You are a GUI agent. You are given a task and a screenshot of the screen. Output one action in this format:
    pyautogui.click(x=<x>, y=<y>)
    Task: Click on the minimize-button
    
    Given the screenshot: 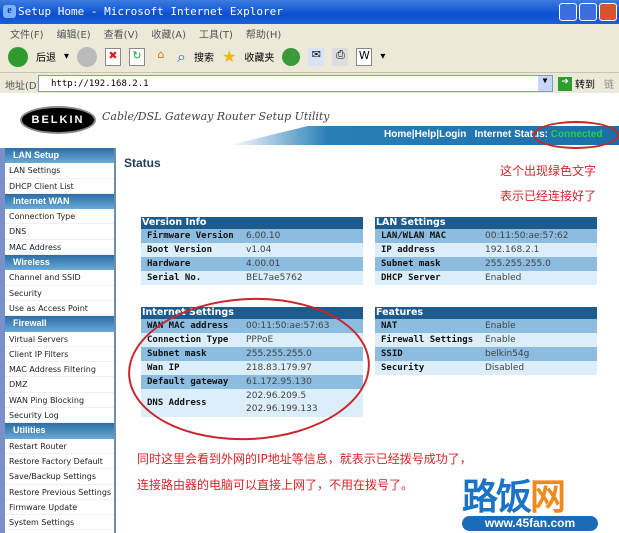 What is the action you would take?
    pyautogui.click(x=568, y=12)
    